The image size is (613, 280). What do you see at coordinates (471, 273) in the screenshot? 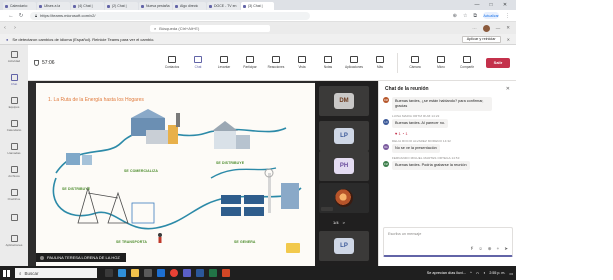
I see `tray-chevron-icon: ^` at bounding box center [471, 273].